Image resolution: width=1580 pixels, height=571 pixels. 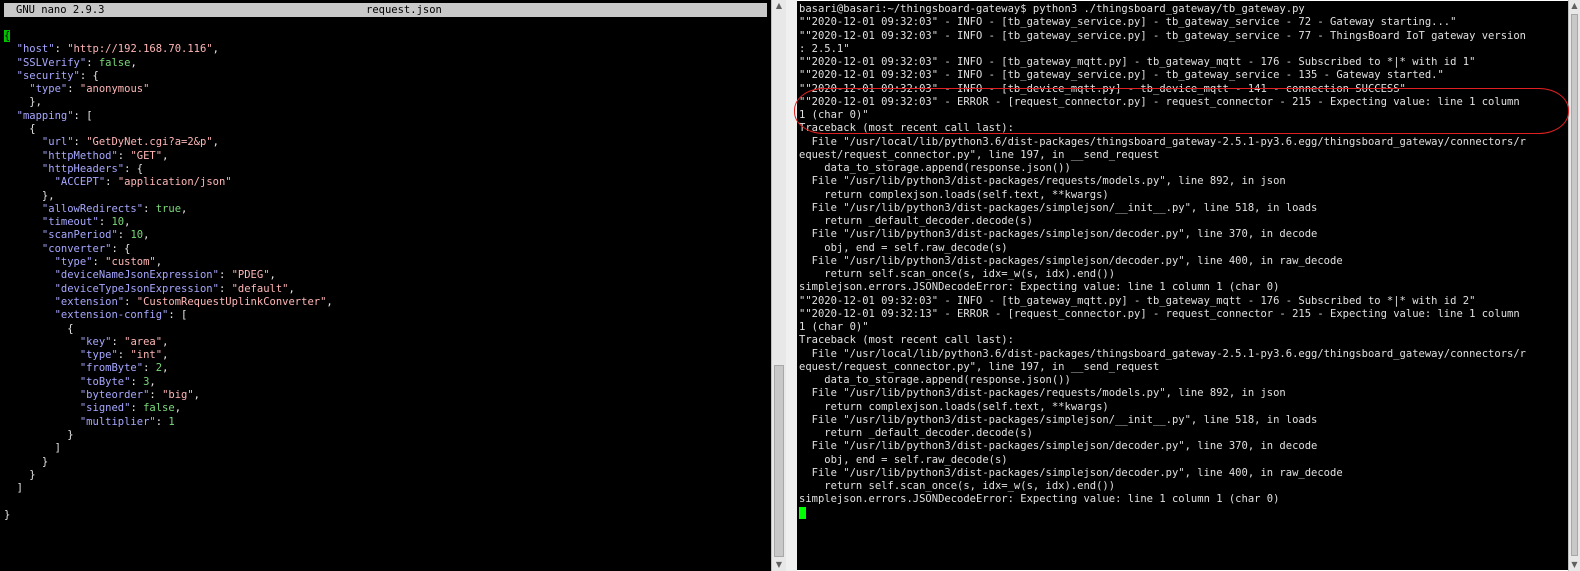 What do you see at coordinates (384, 116) in the screenshot?
I see `code-line: "mapping": [` at bounding box center [384, 116].